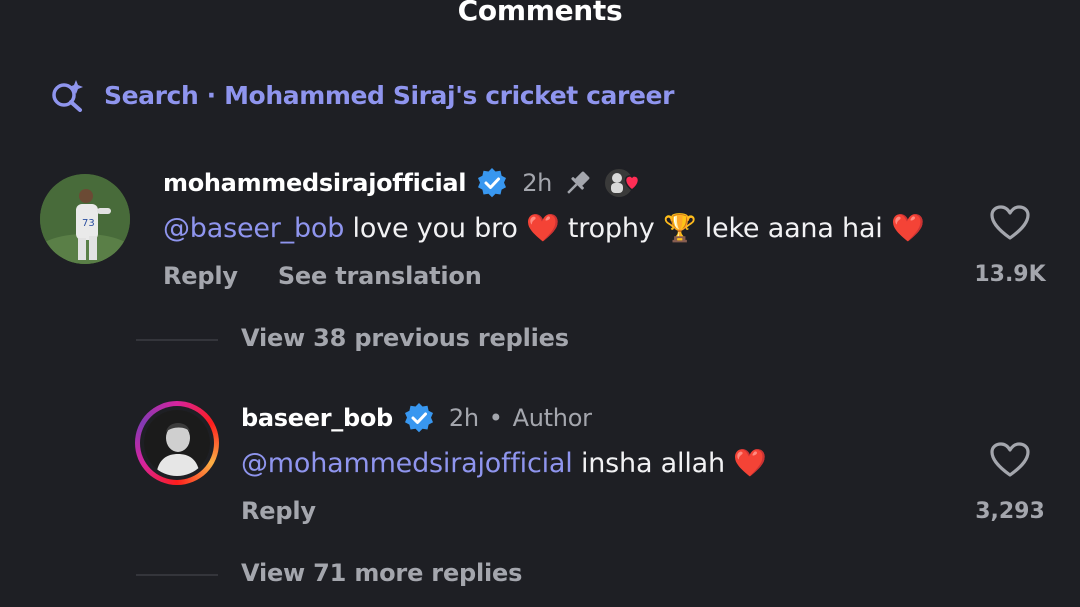 This screenshot has height=607, width=1080. I want to click on reply-username: baseer_bob, so click(317, 418).